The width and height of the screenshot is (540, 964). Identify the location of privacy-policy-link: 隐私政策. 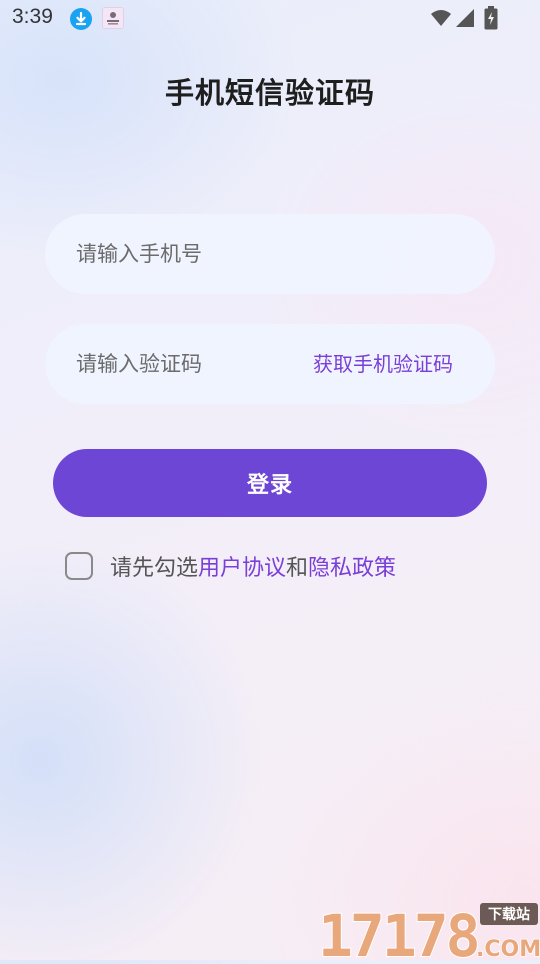
(352, 568).